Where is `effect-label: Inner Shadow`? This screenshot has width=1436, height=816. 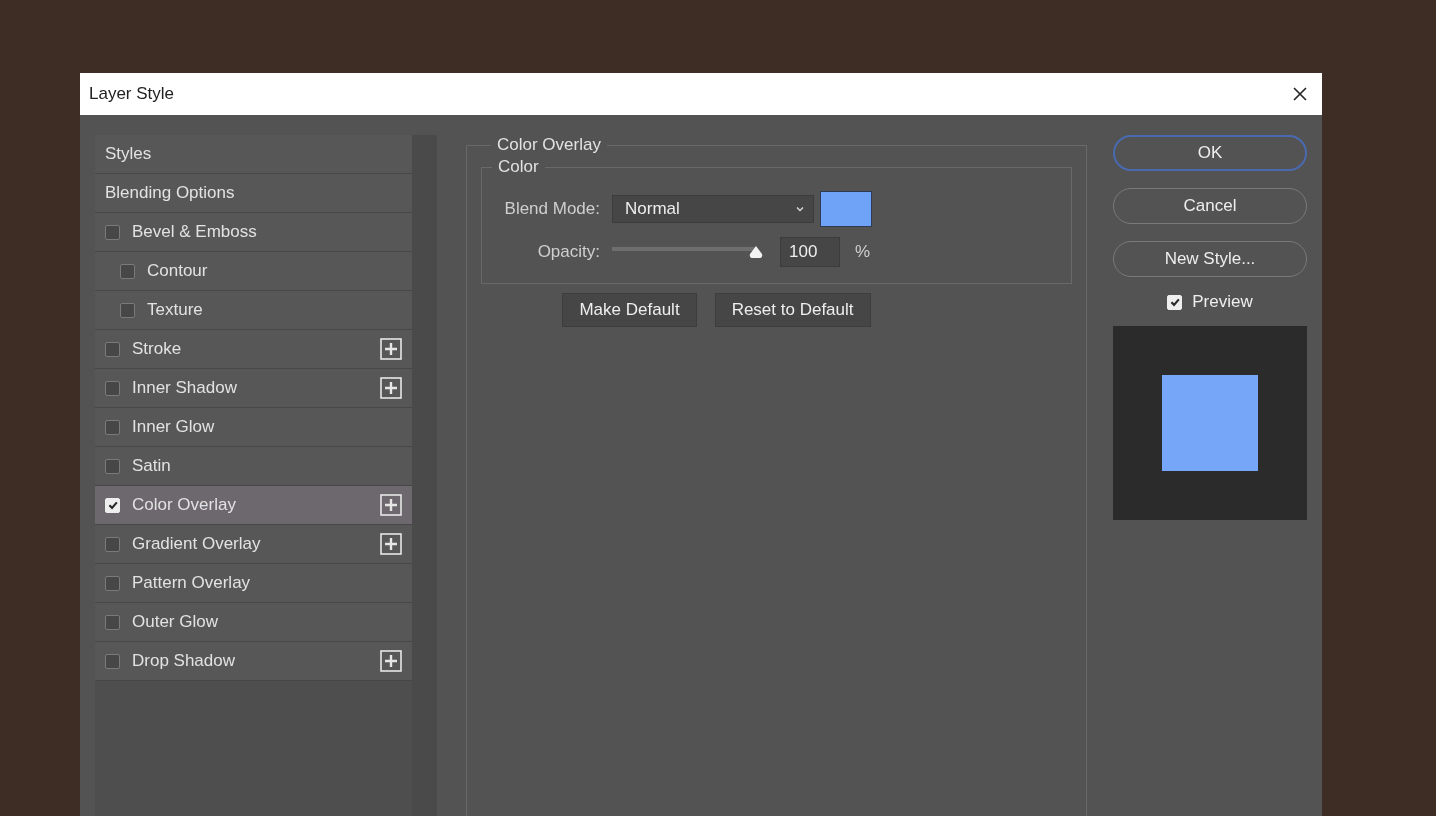 effect-label: Inner Shadow is located at coordinates (185, 388).